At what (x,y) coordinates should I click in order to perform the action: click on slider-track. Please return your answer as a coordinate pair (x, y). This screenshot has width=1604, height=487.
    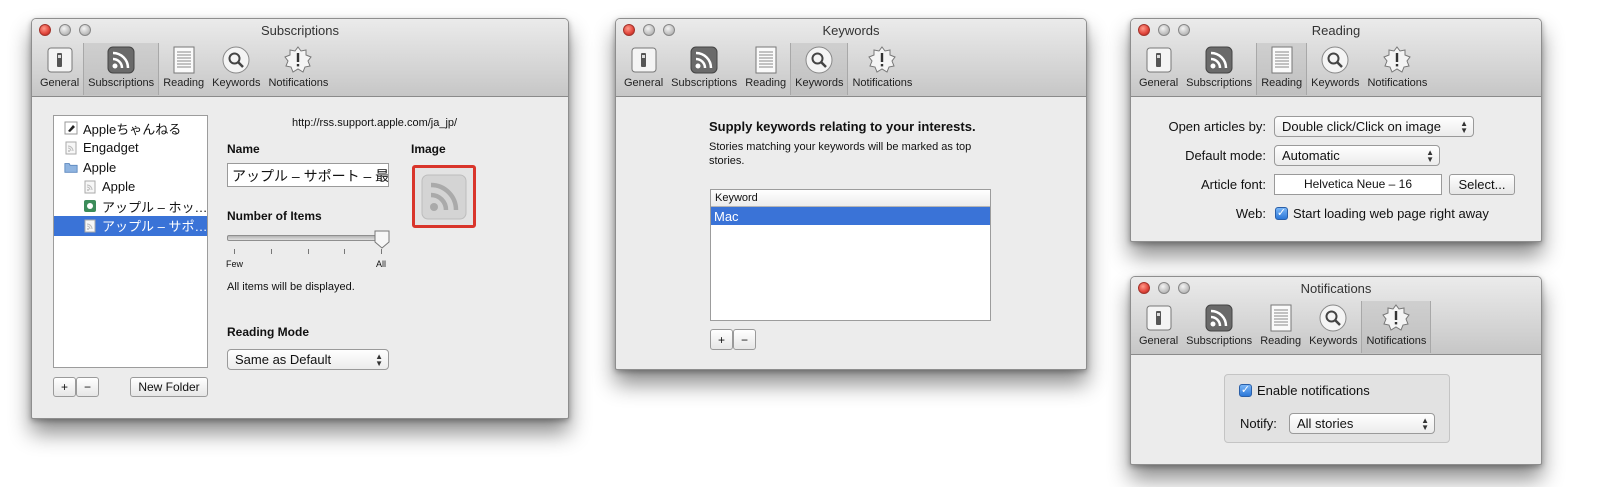
    Looking at the image, I should click on (305, 238).